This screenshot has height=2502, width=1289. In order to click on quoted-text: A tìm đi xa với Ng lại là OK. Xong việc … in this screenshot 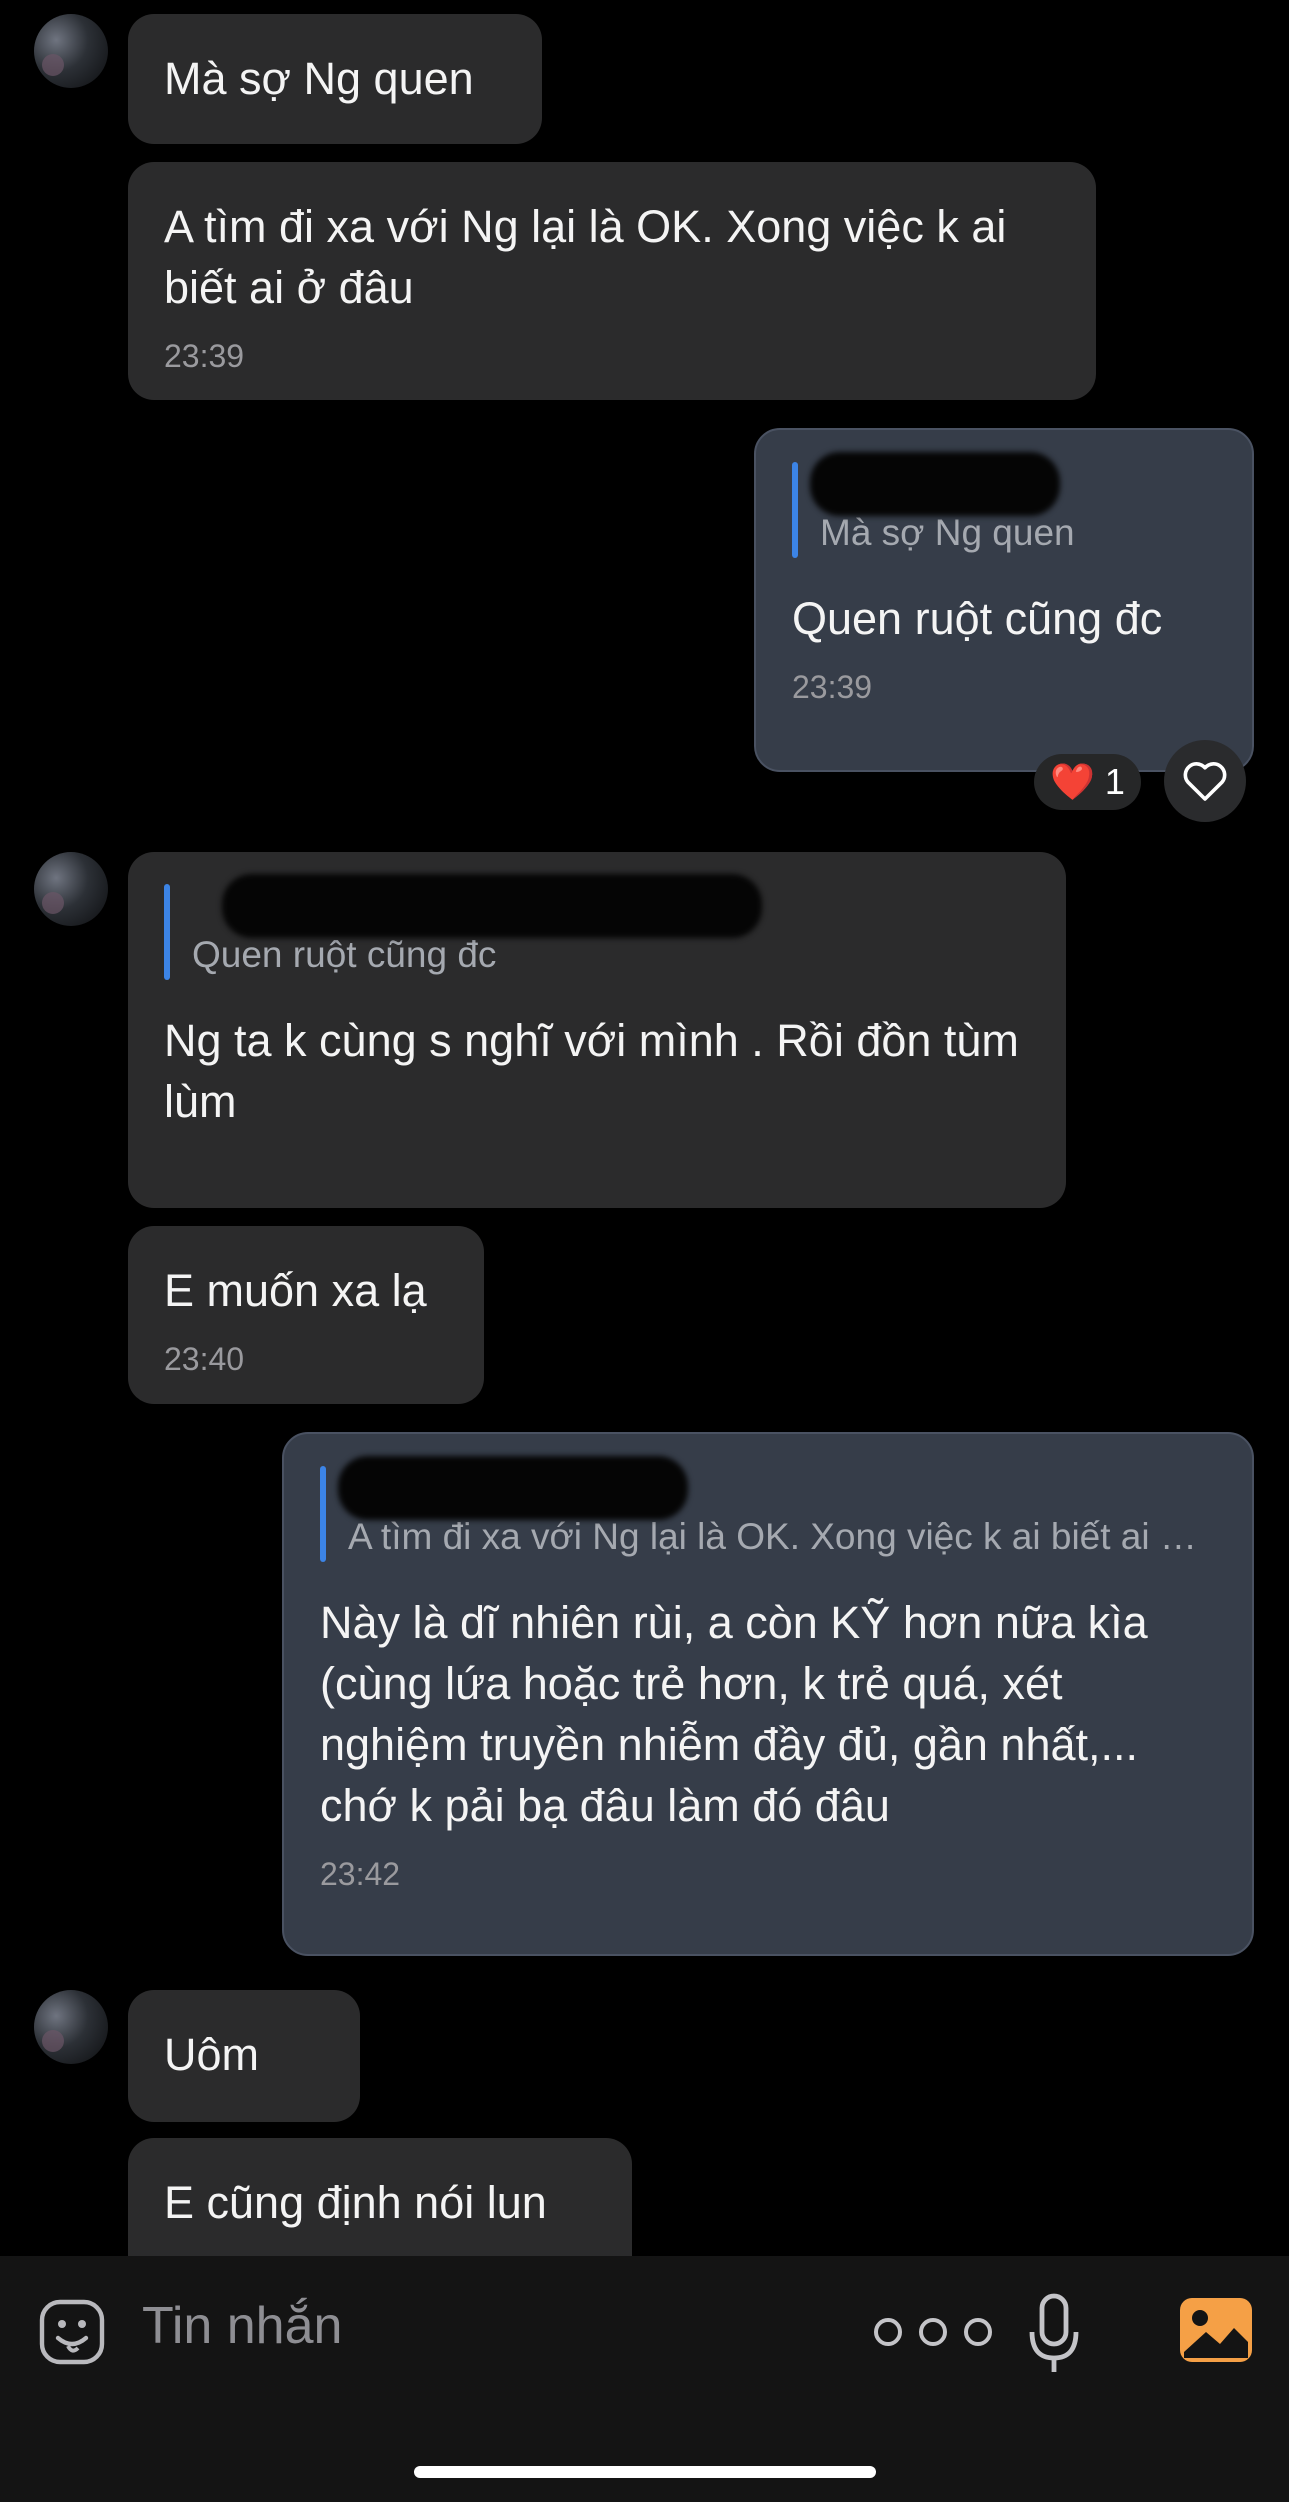, I will do `click(782, 1536)`.